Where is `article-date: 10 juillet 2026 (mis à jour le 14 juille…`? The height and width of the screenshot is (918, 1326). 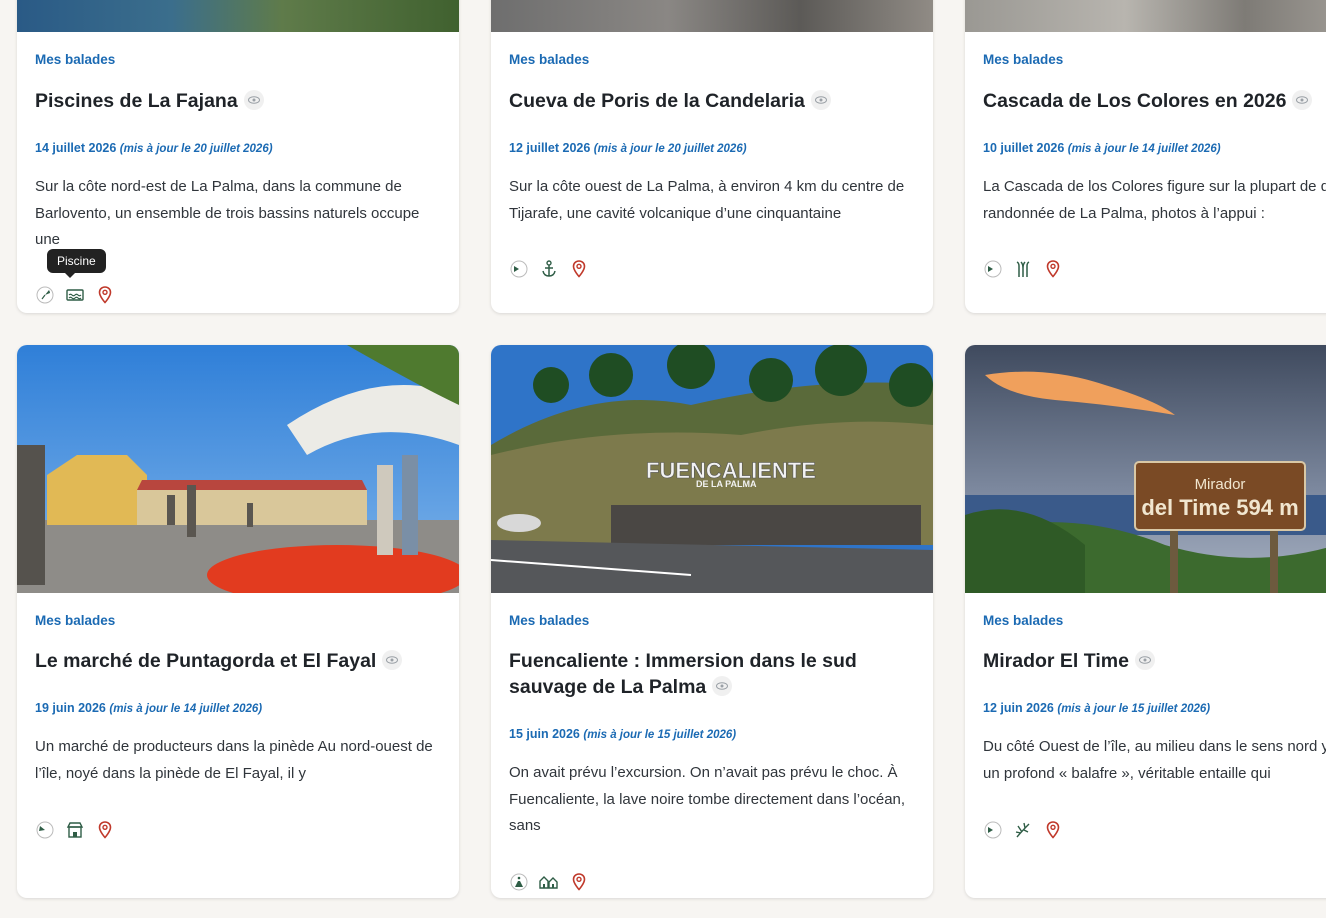
article-date: 10 juillet 2026 (mis à jour le 14 juille… is located at coordinates (1102, 148).